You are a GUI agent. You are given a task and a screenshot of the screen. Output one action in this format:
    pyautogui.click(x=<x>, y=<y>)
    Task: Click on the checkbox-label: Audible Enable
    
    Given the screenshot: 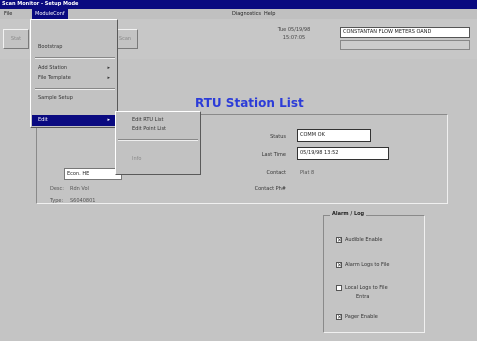 What is the action you would take?
    pyautogui.click(x=364, y=240)
    